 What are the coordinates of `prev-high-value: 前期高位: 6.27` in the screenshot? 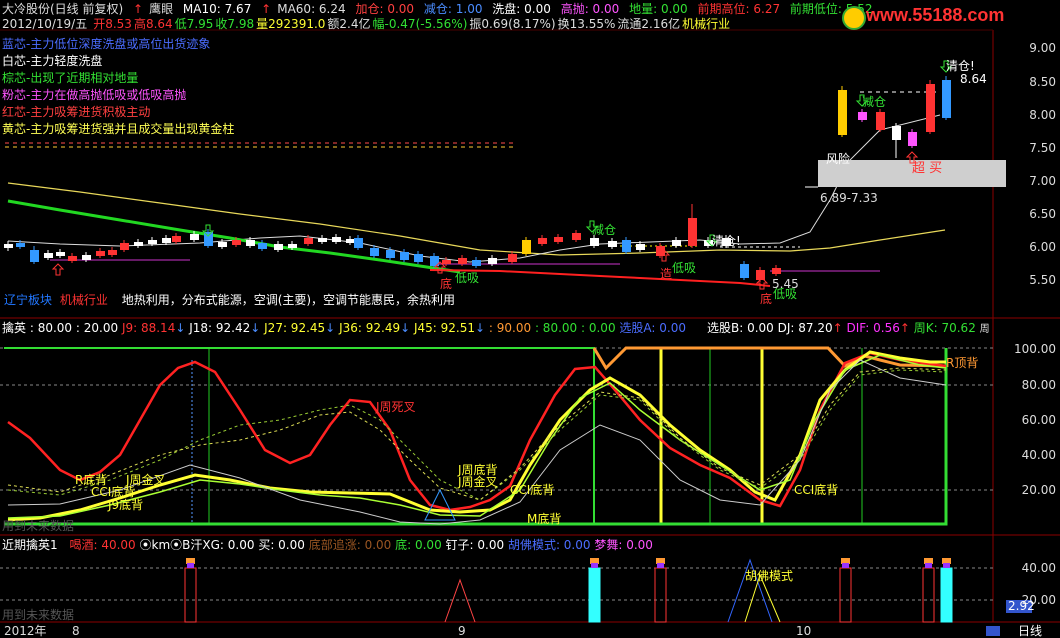 It's located at (739, 9).